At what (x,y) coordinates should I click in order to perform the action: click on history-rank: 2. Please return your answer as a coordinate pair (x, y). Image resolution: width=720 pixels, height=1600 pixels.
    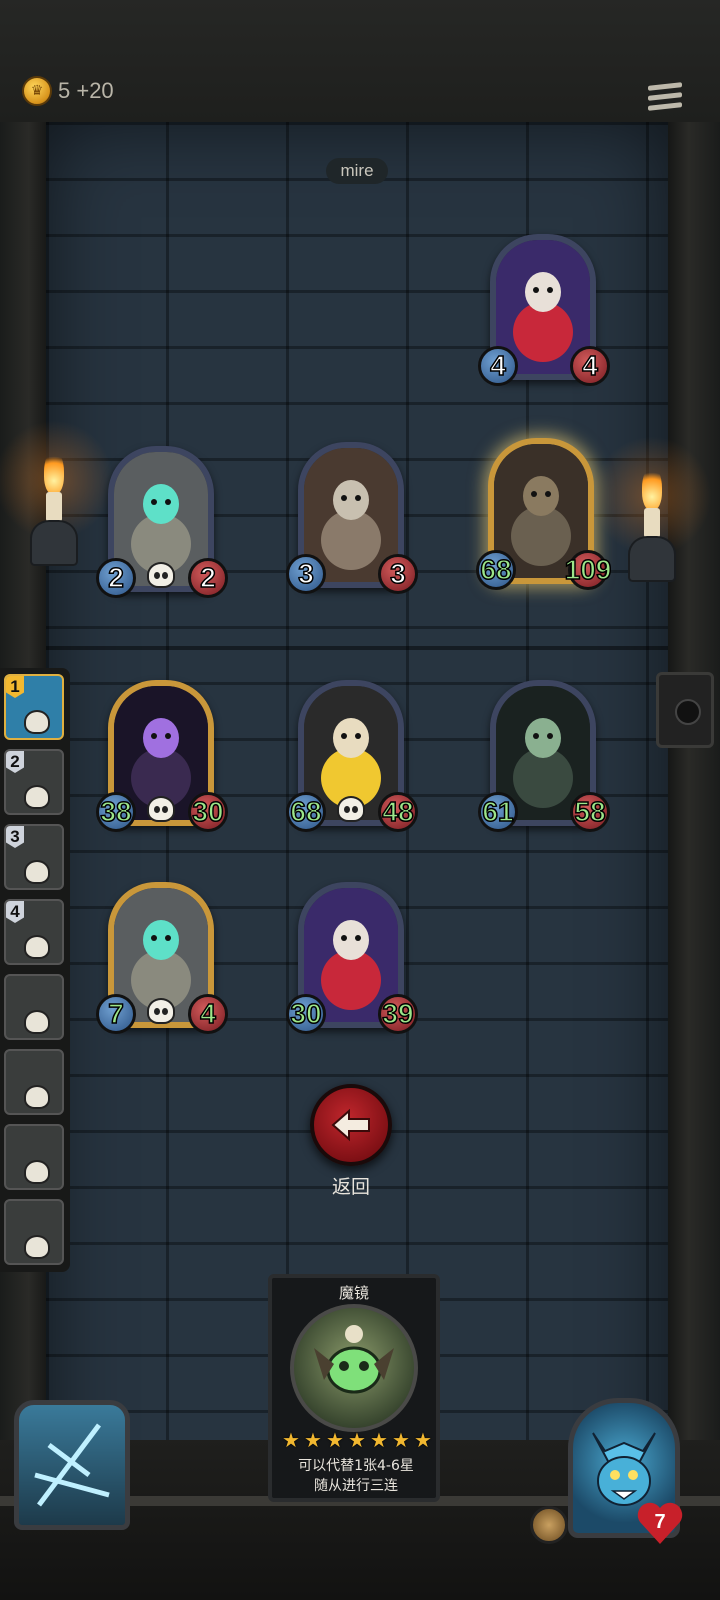
    Looking at the image, I should click on (15, 762).